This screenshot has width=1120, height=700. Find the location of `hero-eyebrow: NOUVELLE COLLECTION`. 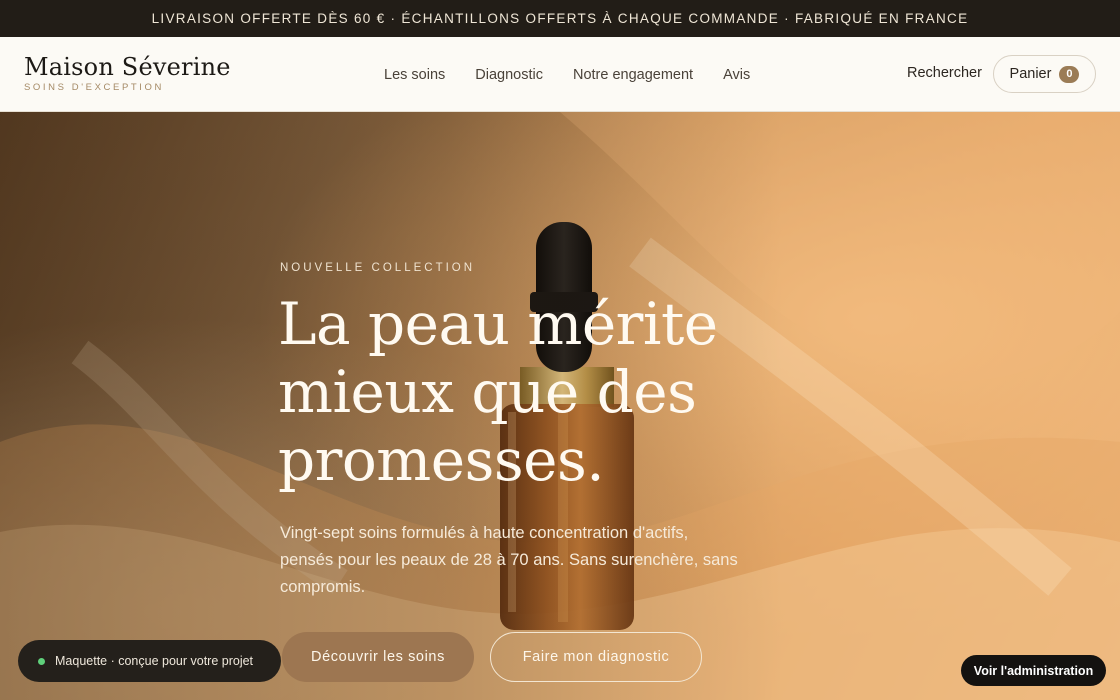

hero-eyebrow: NOUVELLE COLLECTION is located at coordinates (378, 268).